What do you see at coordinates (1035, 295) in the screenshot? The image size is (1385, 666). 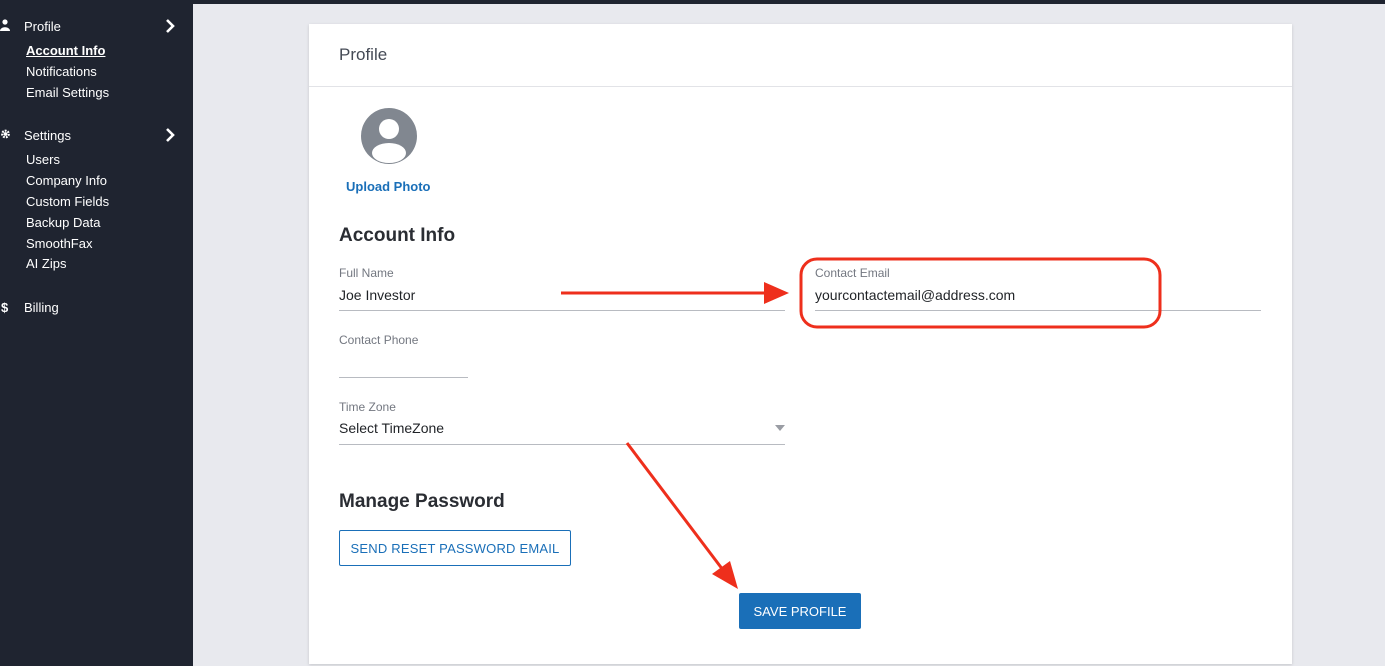 I see `contact-email-field` at bounding box center [1035, 295].